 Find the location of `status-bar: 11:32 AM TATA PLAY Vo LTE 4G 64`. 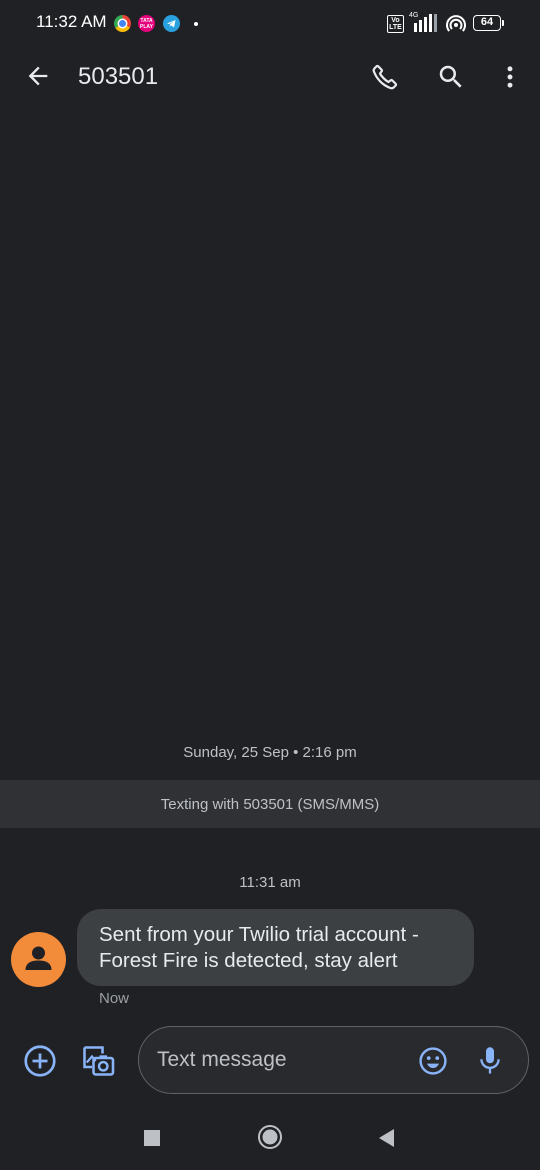

status-bar: 11:32 AM TATA PLAY Vo LTE 4G 64 is located at coordinates (270, 24).